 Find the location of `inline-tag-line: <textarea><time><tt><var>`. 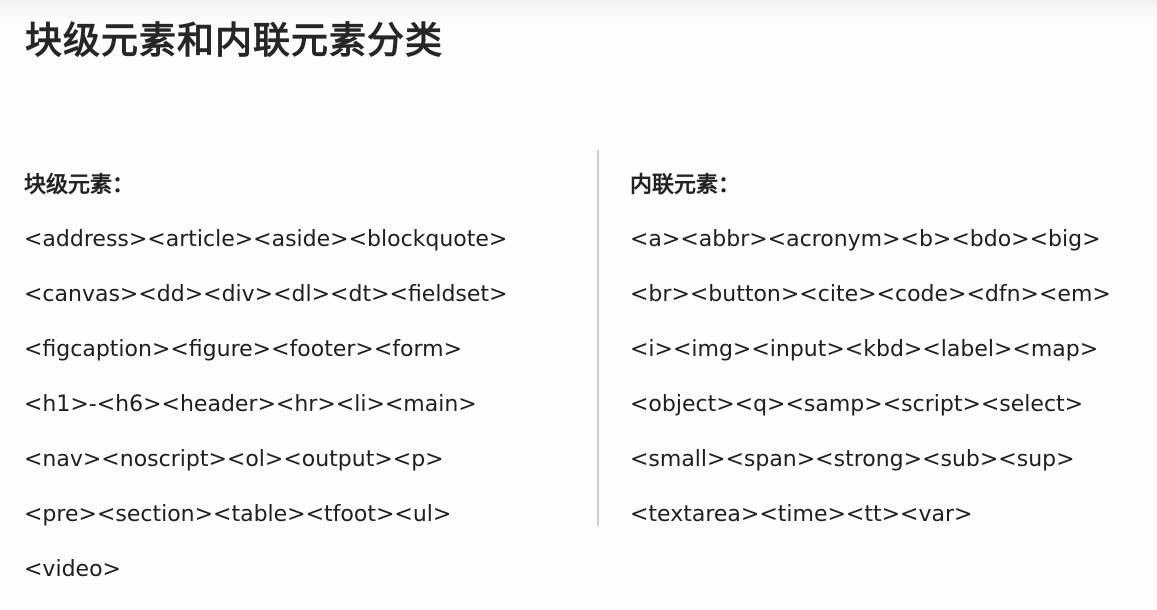

inline-tag-line: <textarea><time><tt><var> is located at coordinates (801, 514).